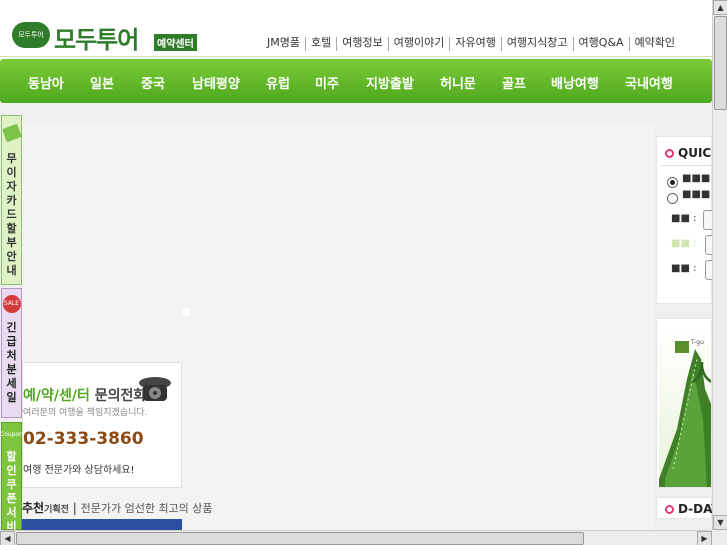  I want to click on nav-item-europe: 유럽, so click(278, 82).